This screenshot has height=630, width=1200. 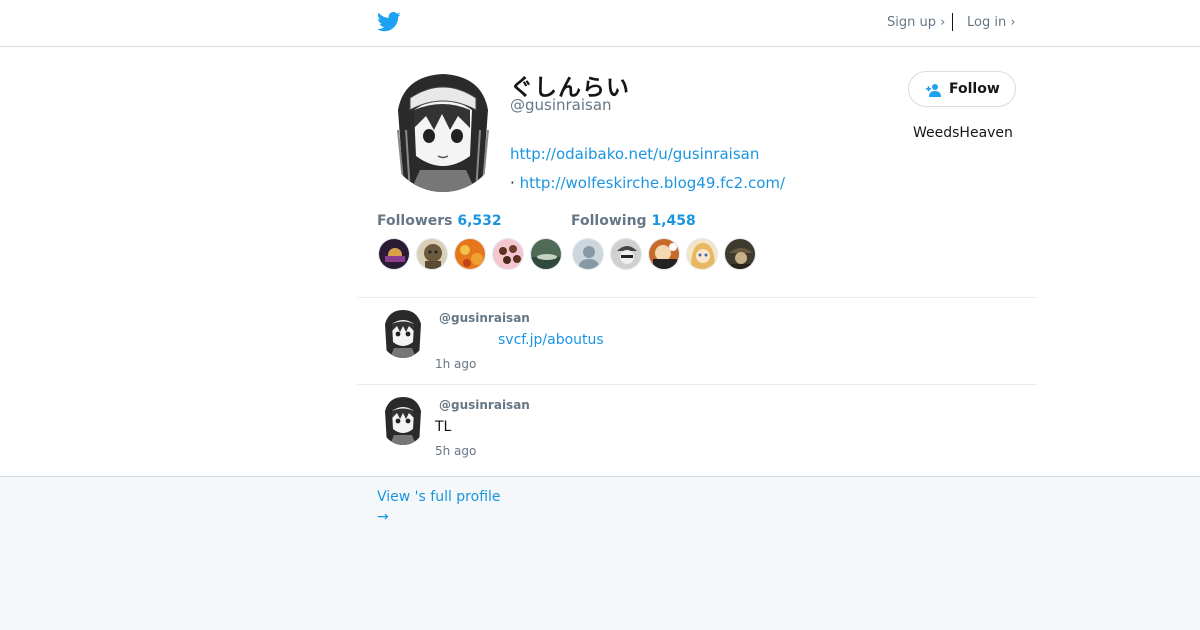 I want to click on followers-count: 6,532, so click(x=479, y=221).